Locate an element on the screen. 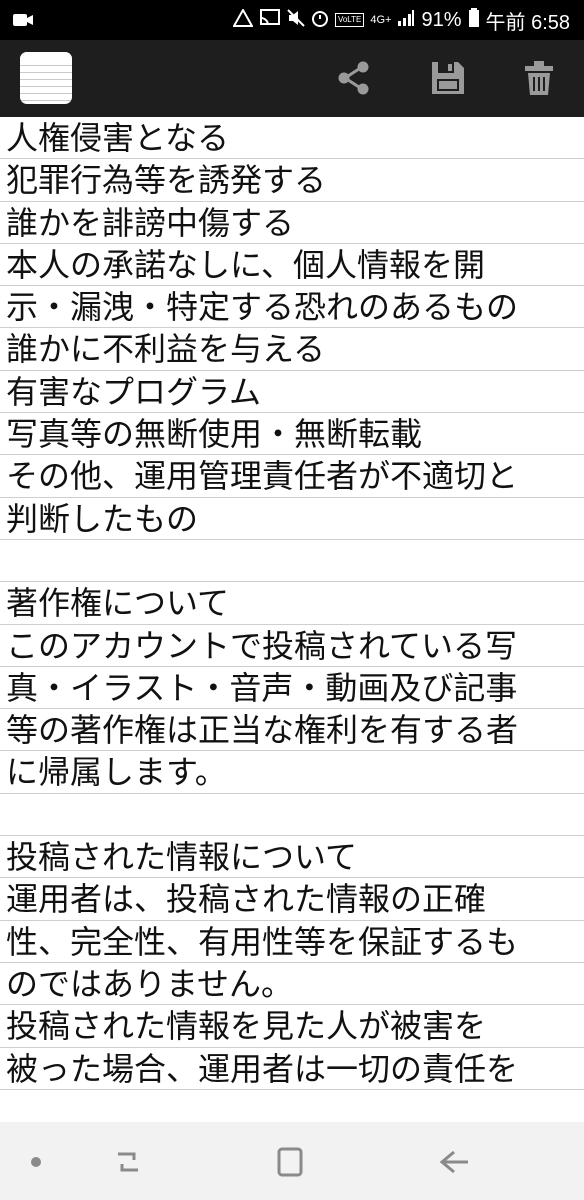 This screenshot has width=584, height=1200. share-icon is located at coordinates (353, 78).